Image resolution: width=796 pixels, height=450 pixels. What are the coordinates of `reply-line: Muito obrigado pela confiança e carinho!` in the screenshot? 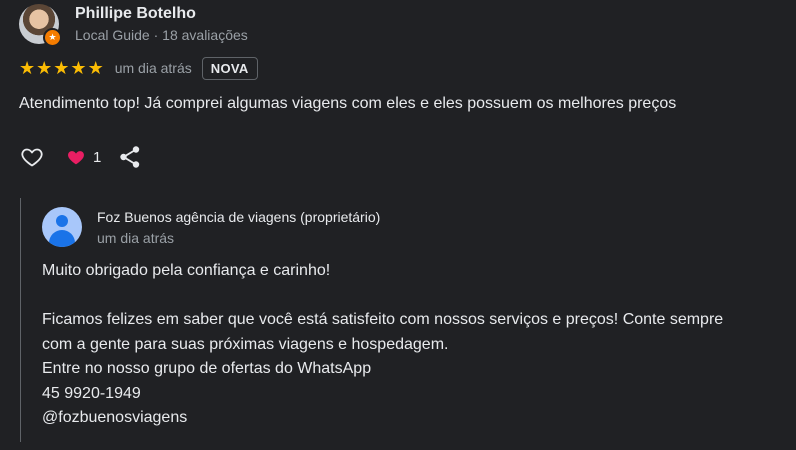 It's located at (186, 270).